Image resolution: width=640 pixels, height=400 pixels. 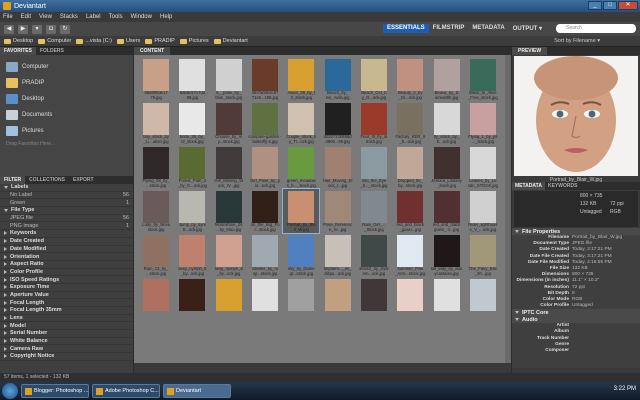 I want to click on menu-stacks: Stacks, so click(x=69, y=17).